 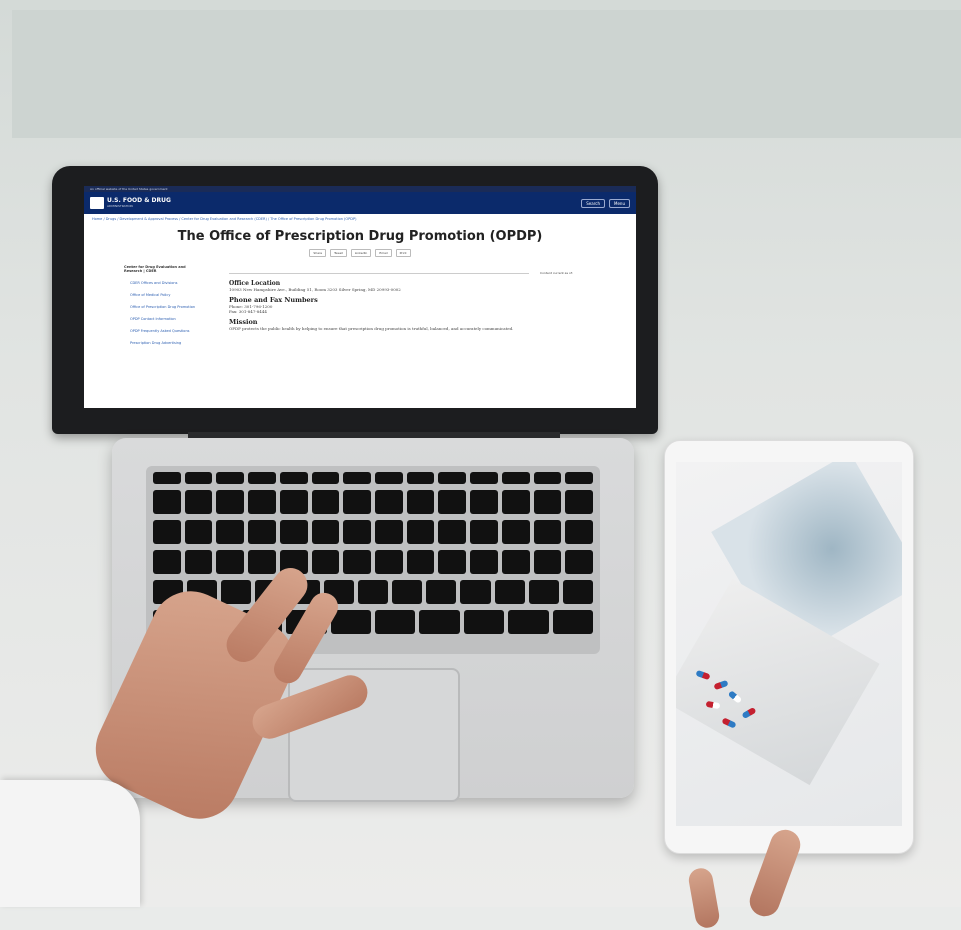 I want to click on left-nav-item: Office of Prescription Drug Promotion, so click(x=163, y=307).